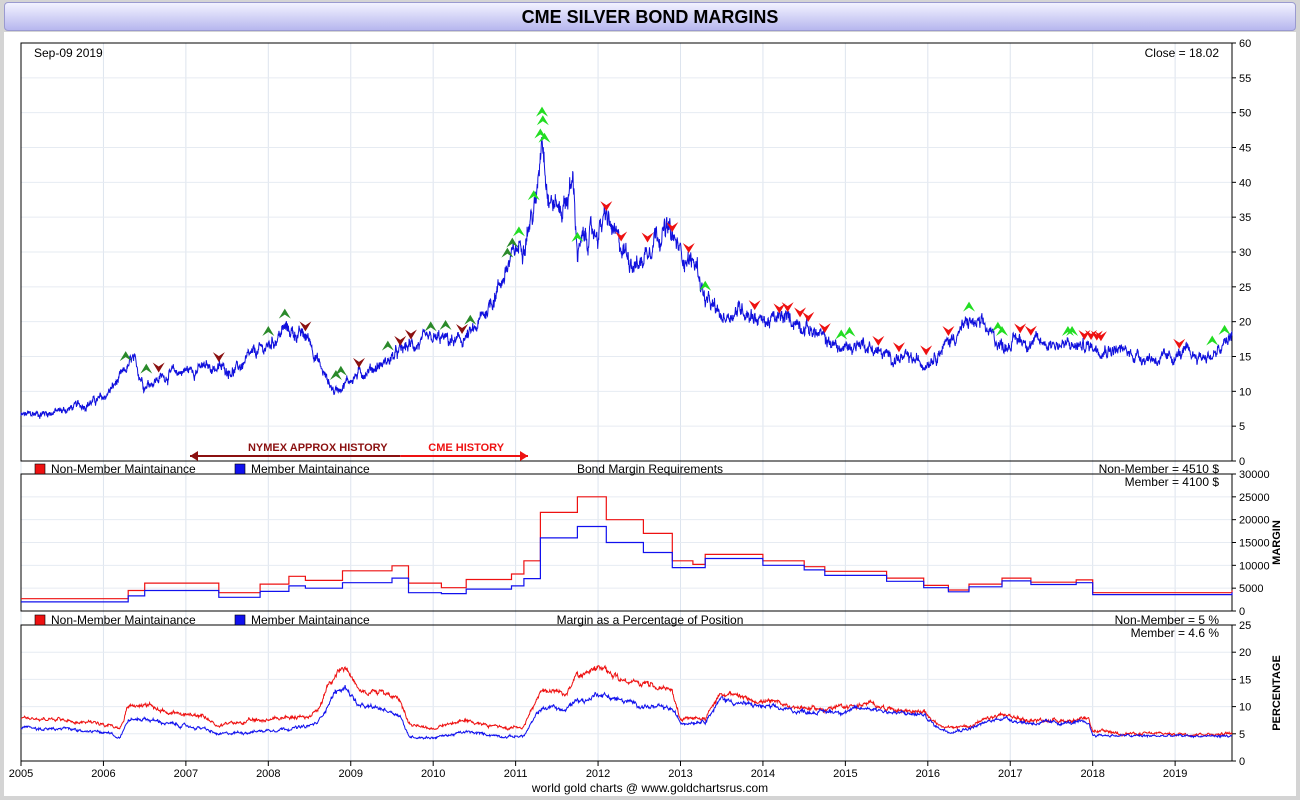 The height and width of the screenshot is (800, 1300). Describe the element at coordinates (1172, 482) in the screenshot. I see `value-label-member: Member = 4100 $` at that location.